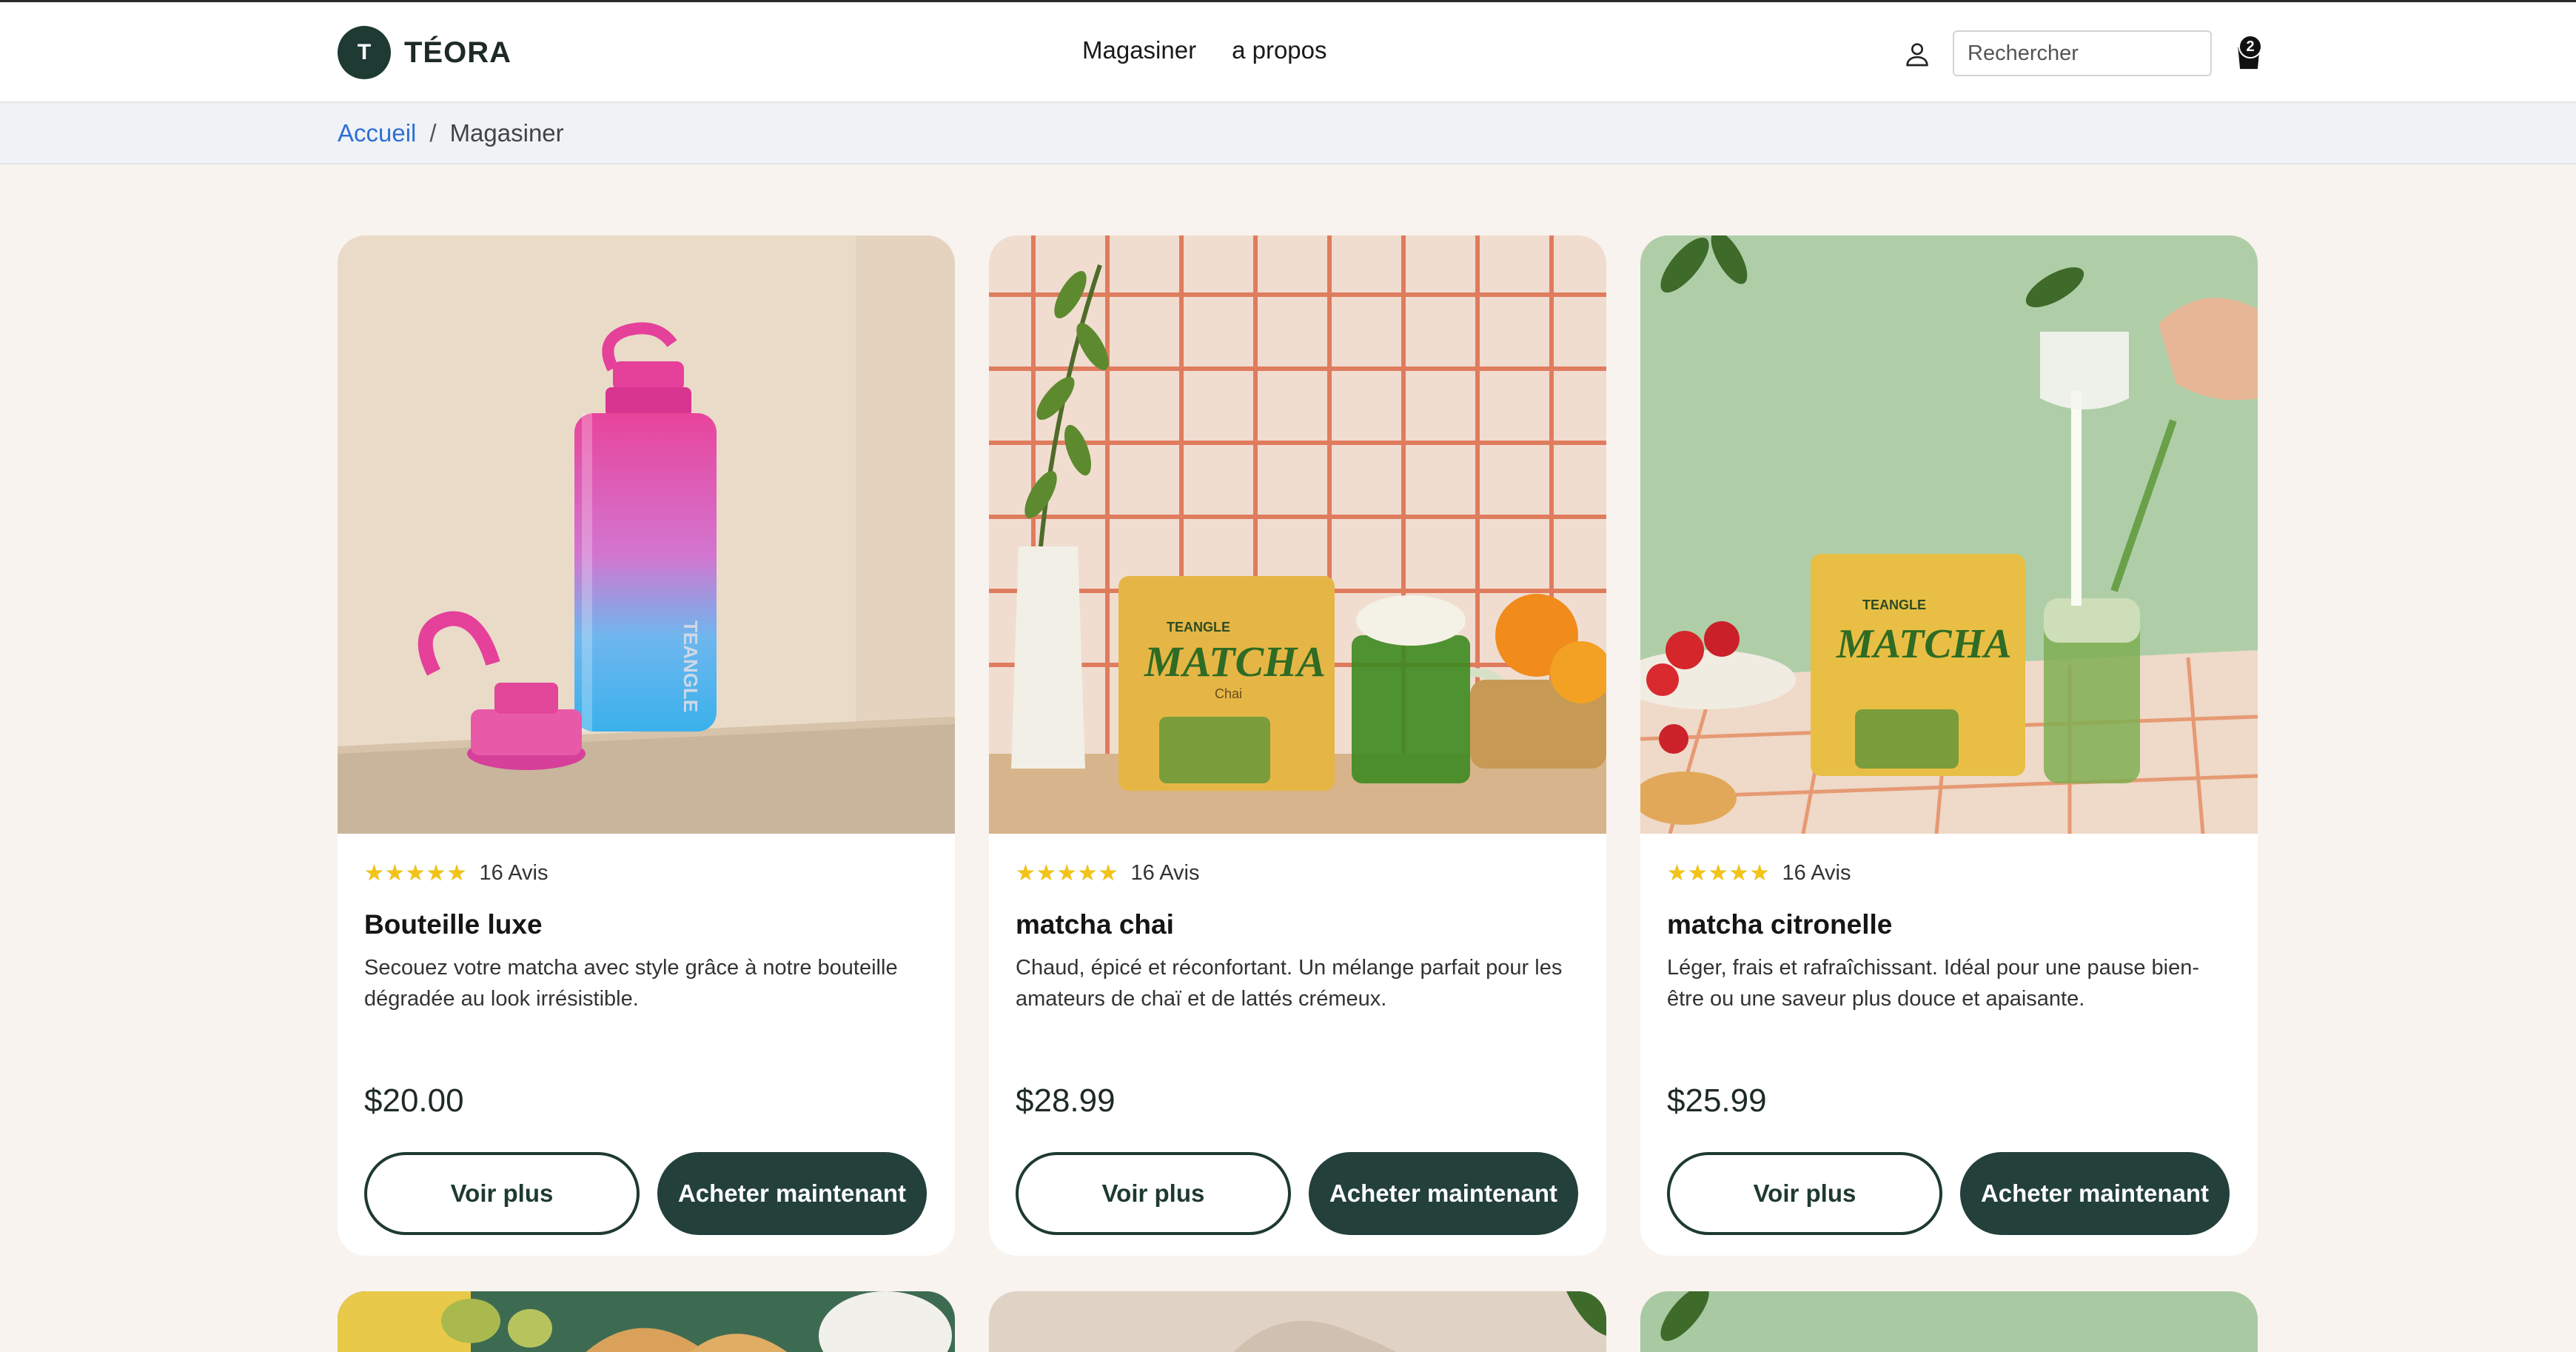 This screenshot has height=1352, width=2576. What do you see at coordinates (1139, 50) in the screenshot?
I see `nav-item-shop: Magasiner` at bounding box center [1139, 50].